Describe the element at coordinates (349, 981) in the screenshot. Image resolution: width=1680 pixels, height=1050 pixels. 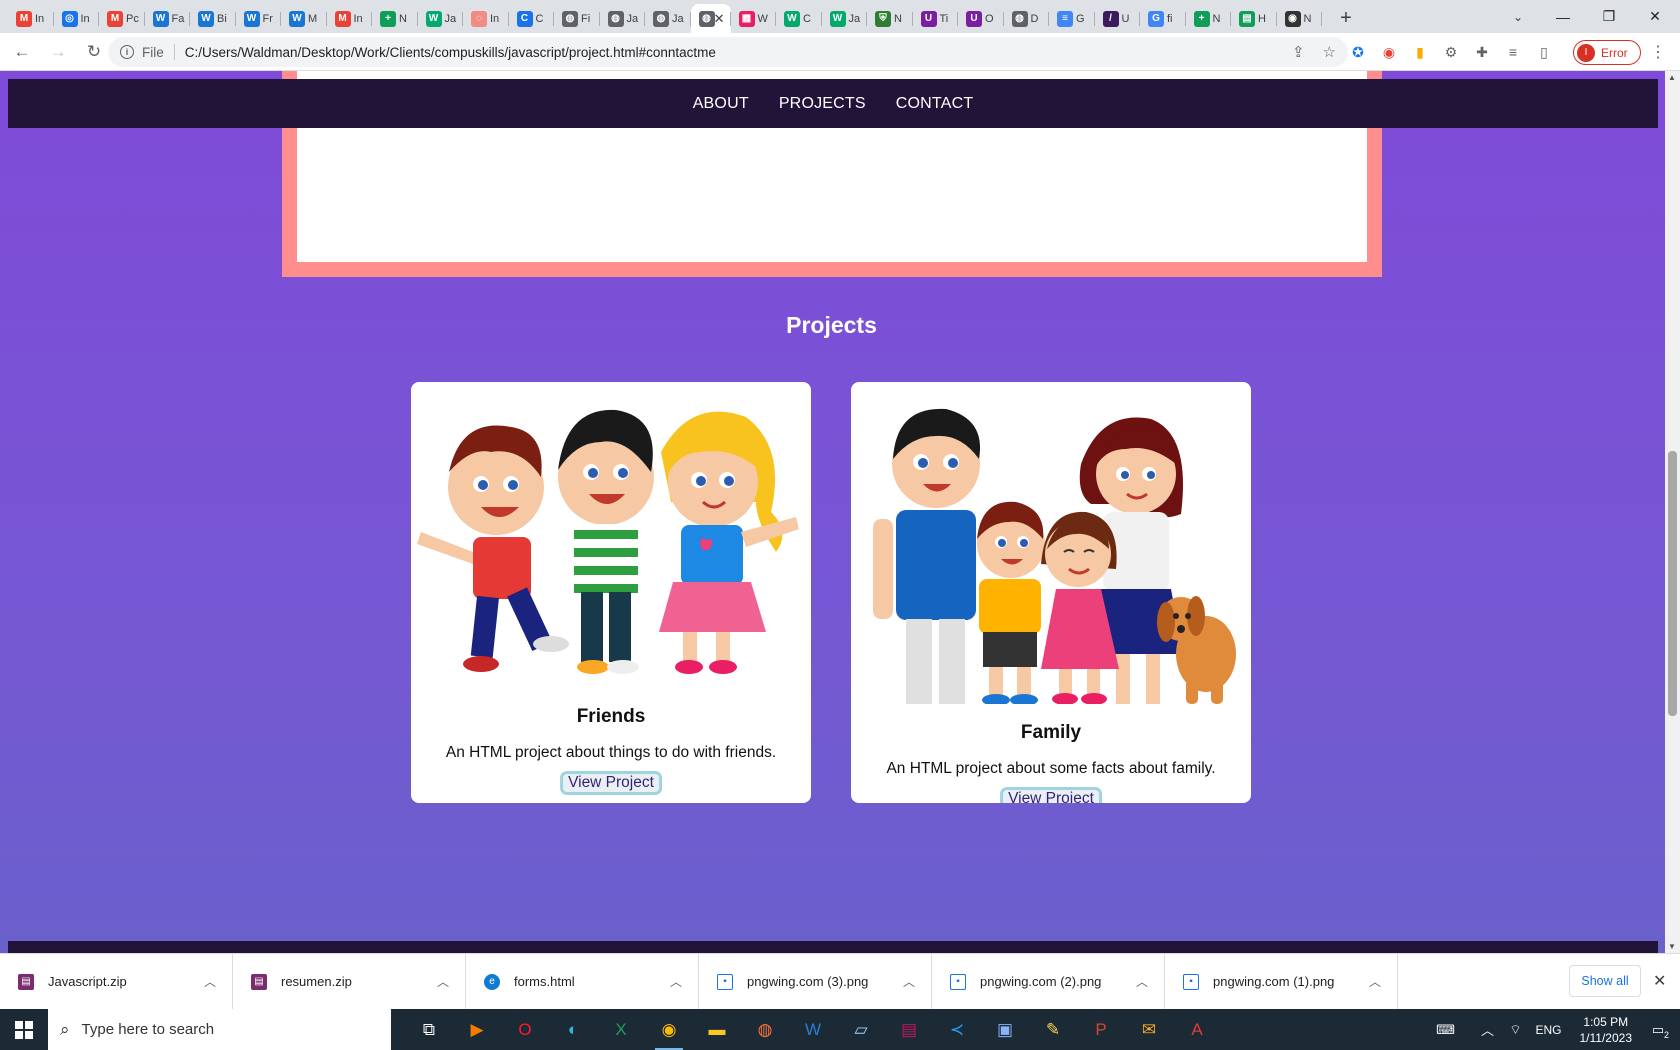
I see `download-item: ▤ resumen.zip ︿` at that location.